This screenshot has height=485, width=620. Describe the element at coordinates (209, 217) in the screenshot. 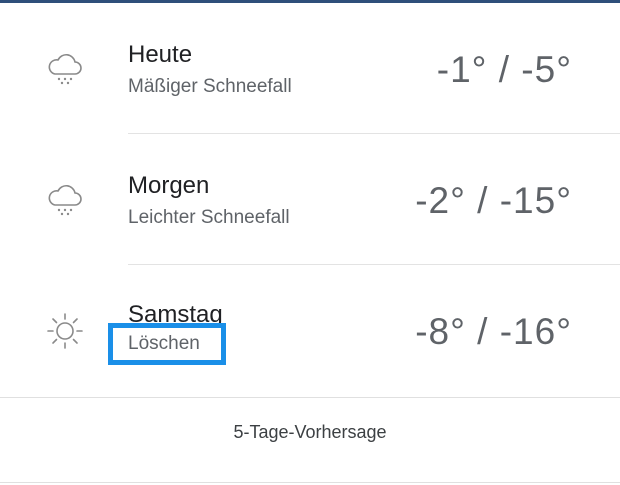

I see `condition-label: Leichter Schneefall` at that location.